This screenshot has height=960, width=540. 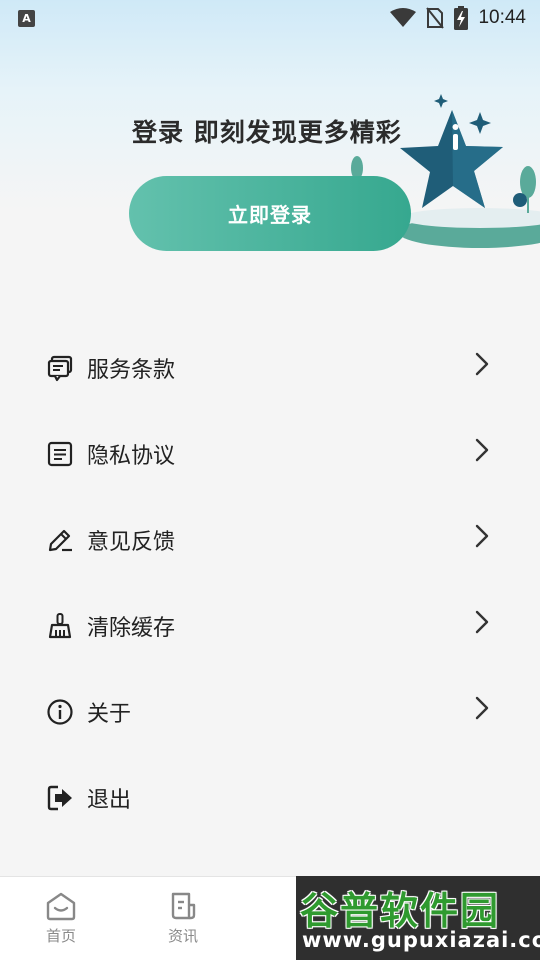 I want to click on login-button: 立即登录, so click(x=270, y=213).